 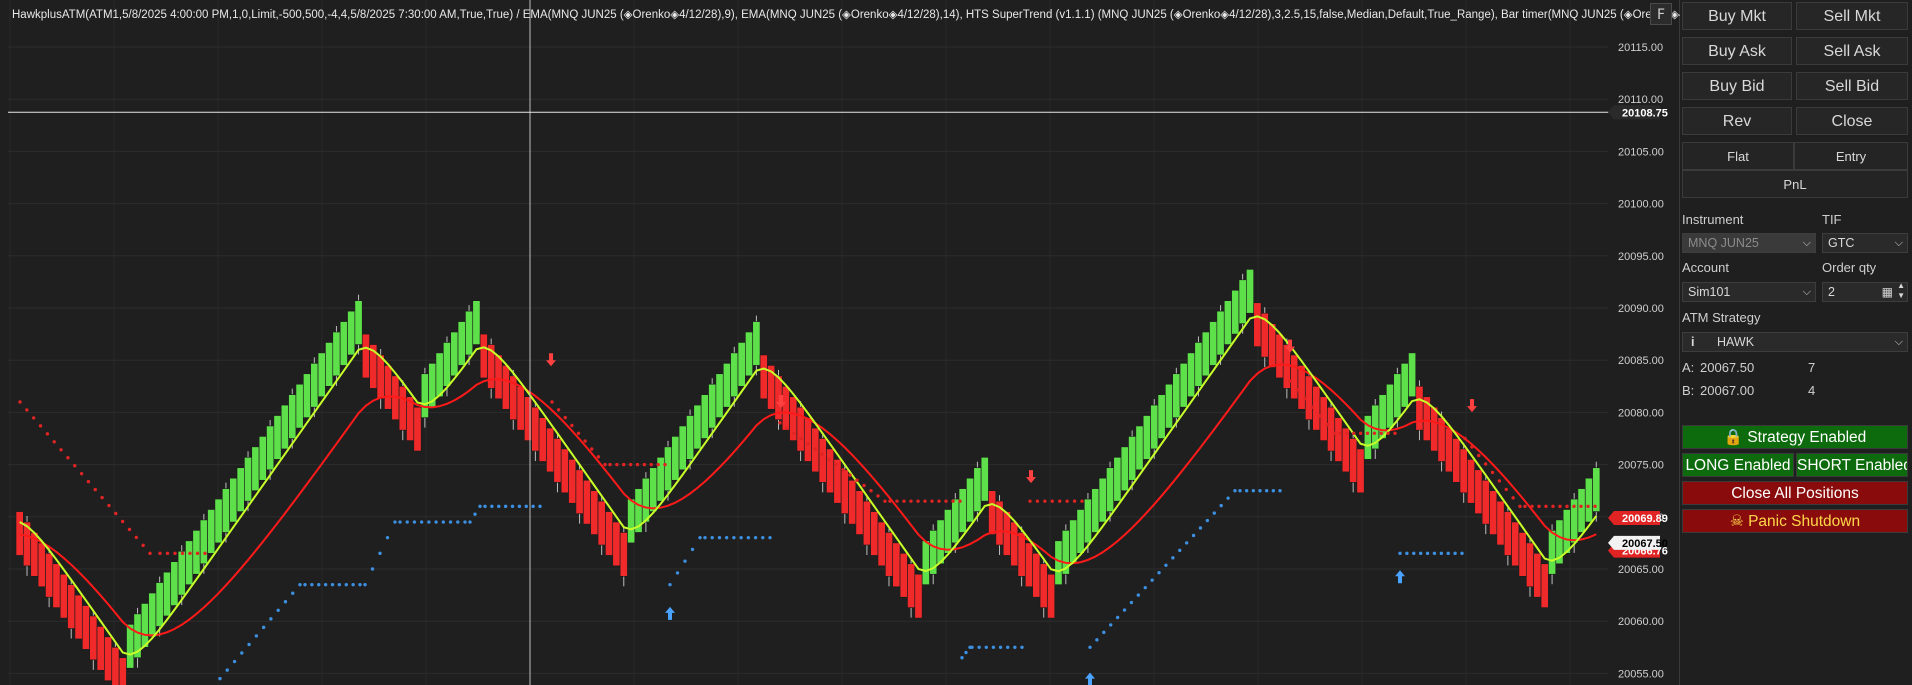 I want to click on rev-button: Rev, so click(x=1737, y=121).